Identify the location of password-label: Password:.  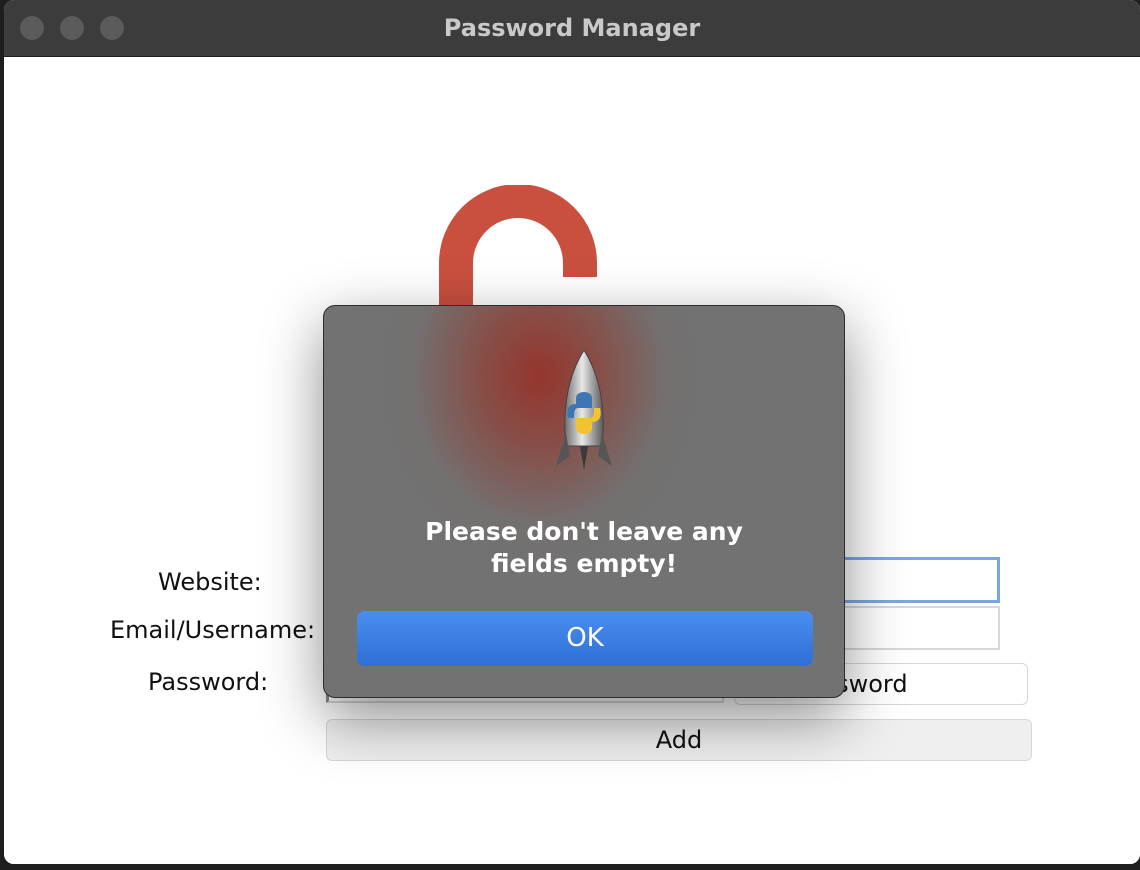
(208, 682).